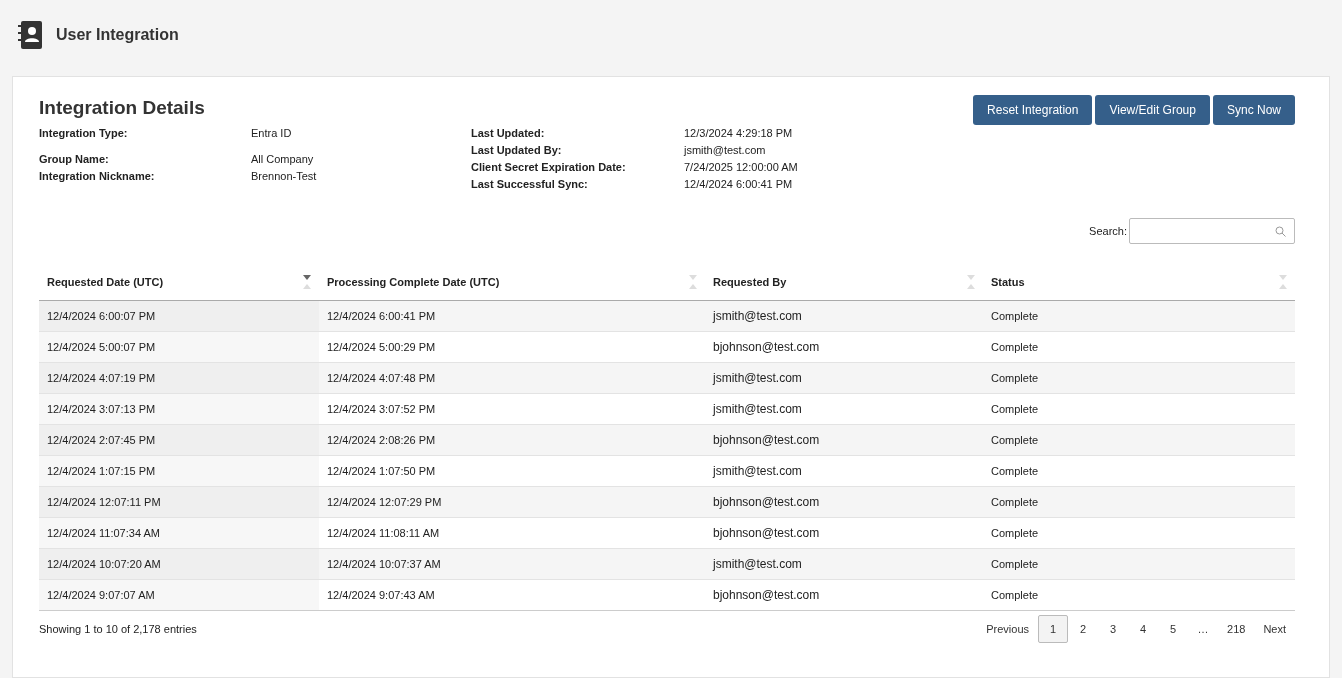  I want to click on table-cell: 12/4/2024 4:07:48 PM, so click(512, 378).